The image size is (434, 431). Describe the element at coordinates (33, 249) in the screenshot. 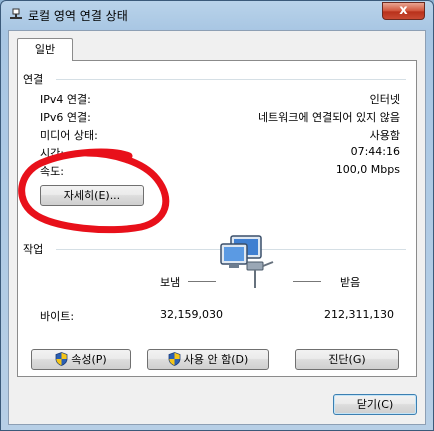

I see `activity-group-title: 작업` at that location.